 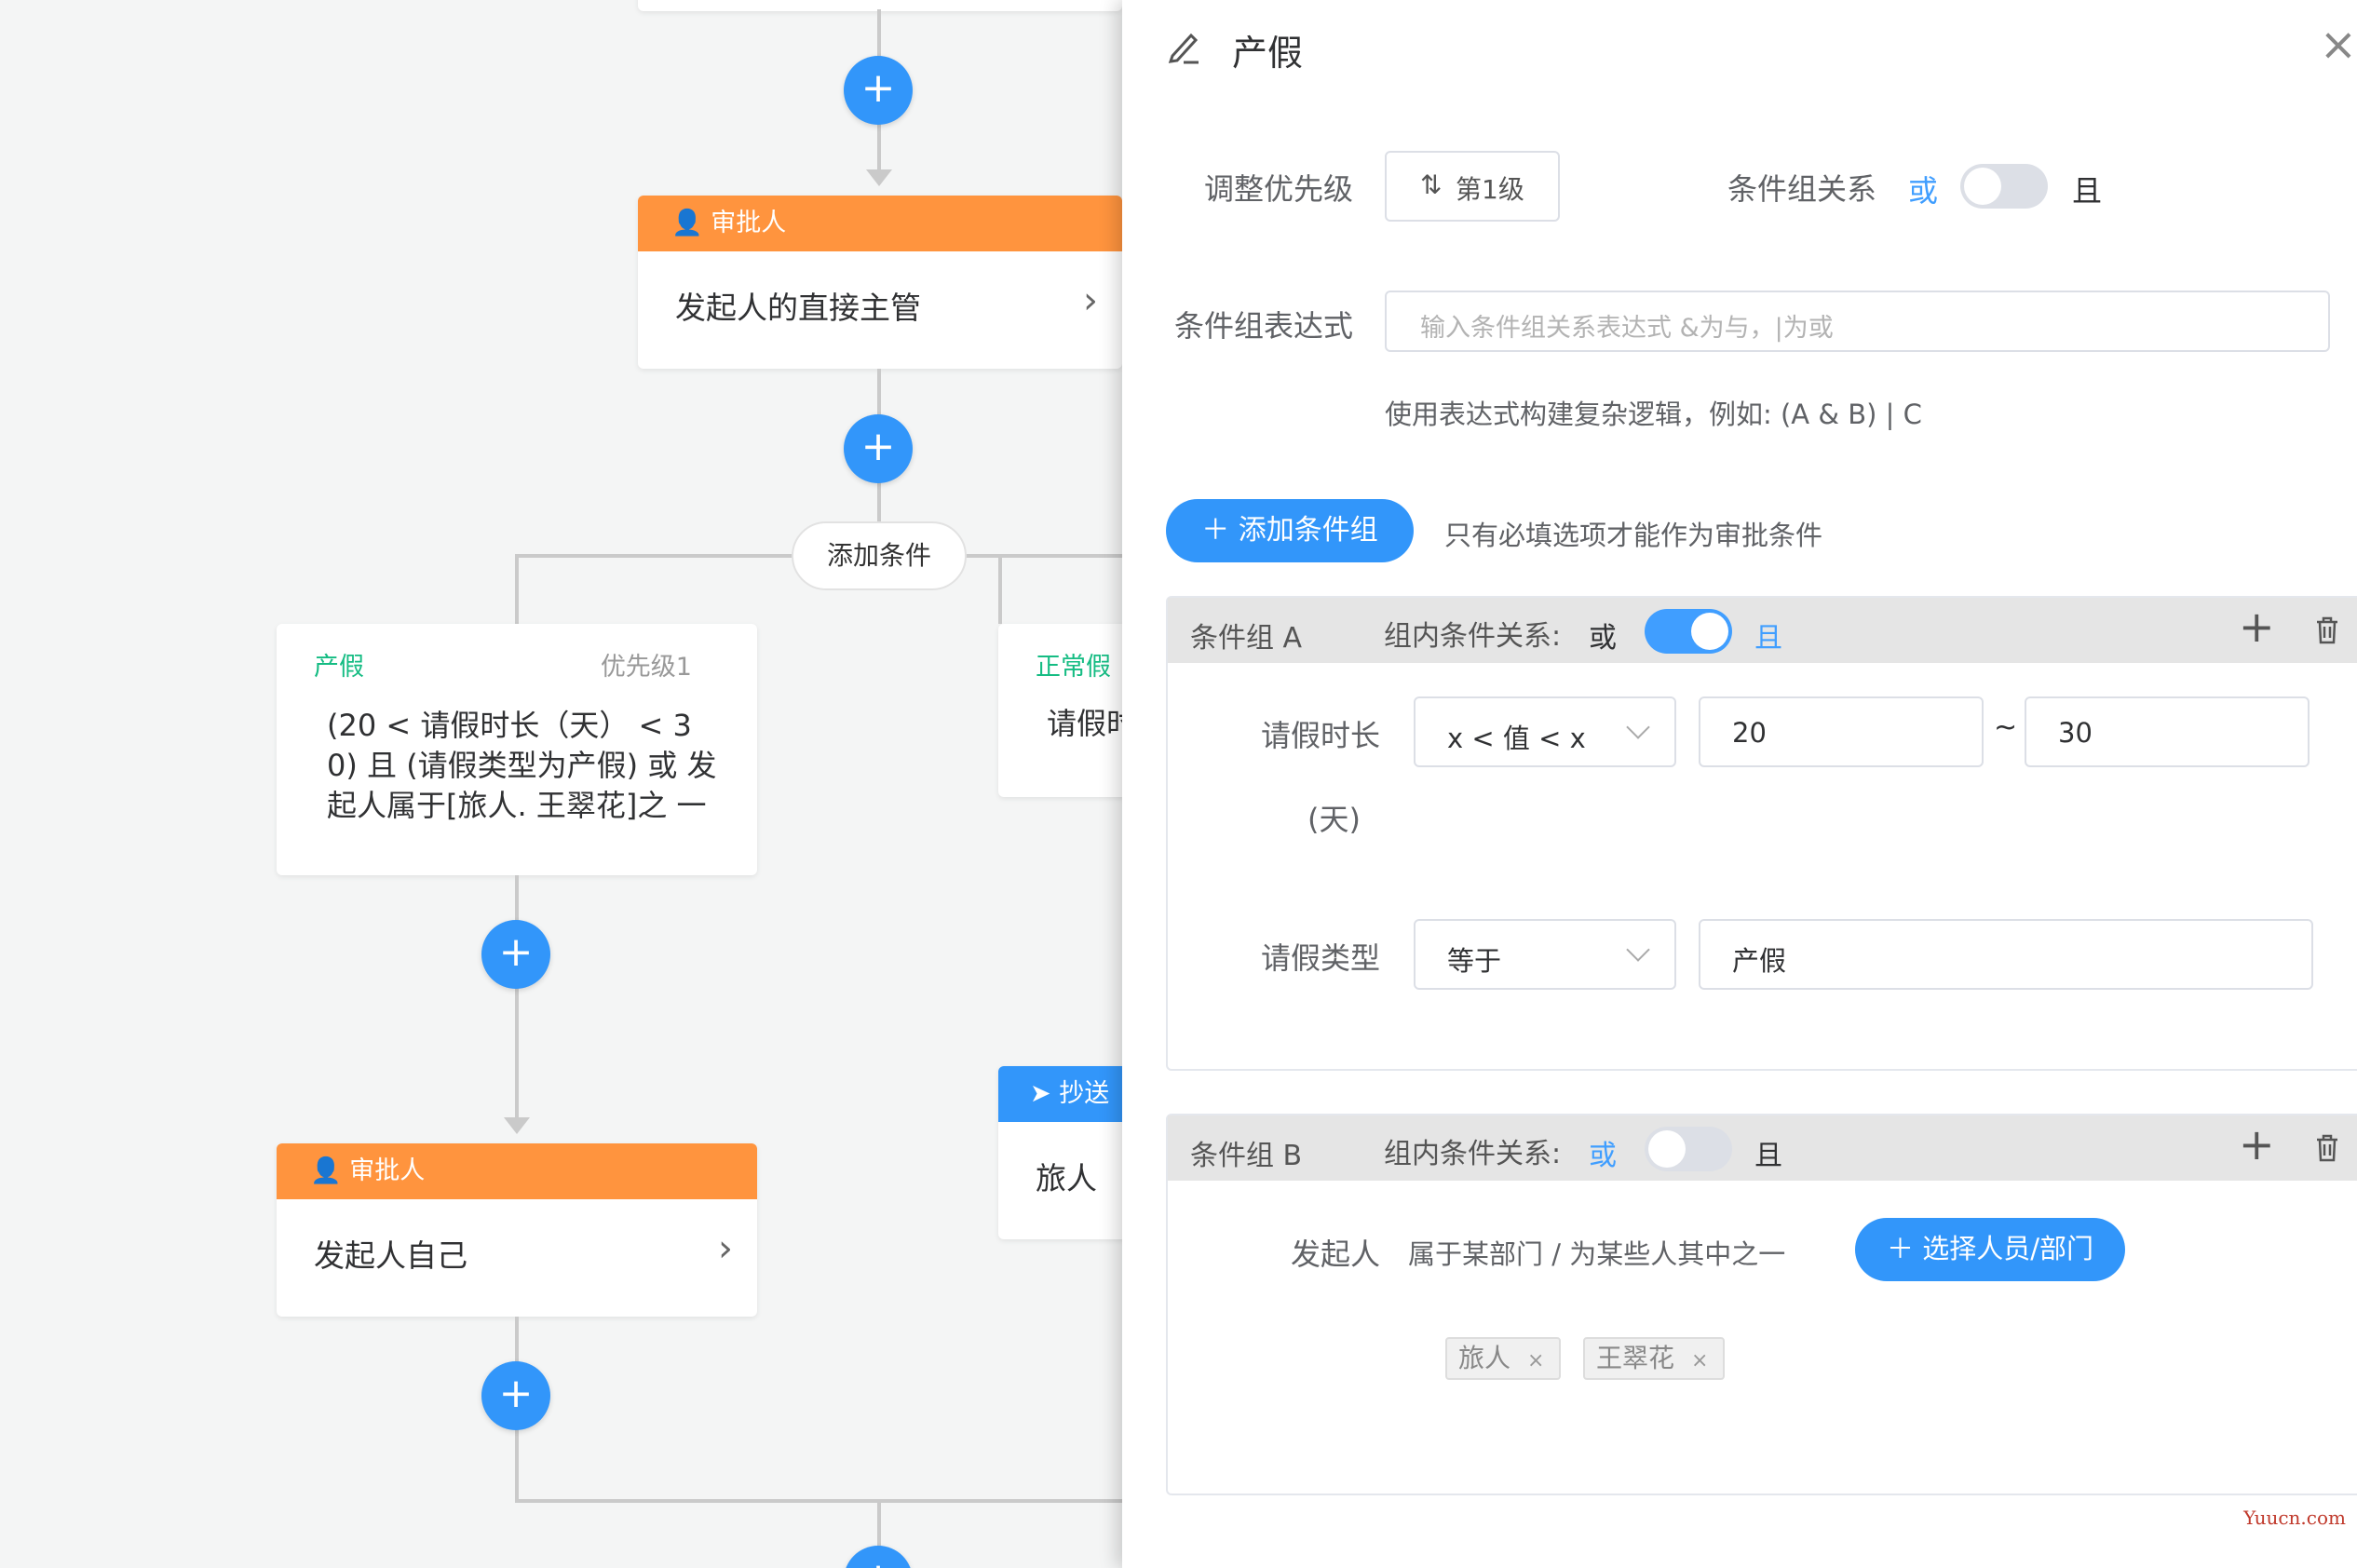 I want to click on group-b-relation-label: 组内条件关系:, so click(x=1473, y=1154).